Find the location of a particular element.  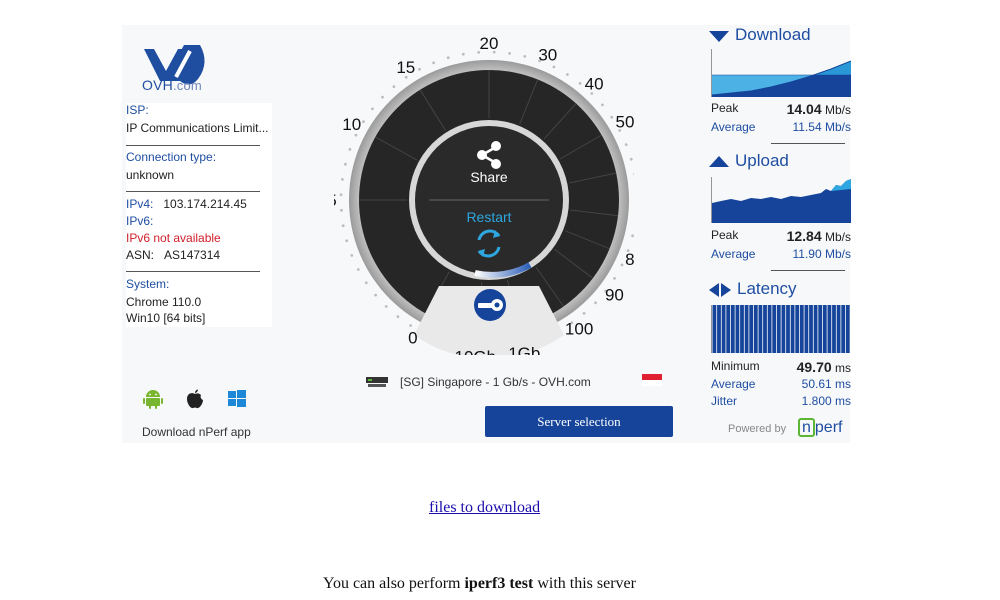

gauge-scale-label: 10 is located at coordinates (351, 124).